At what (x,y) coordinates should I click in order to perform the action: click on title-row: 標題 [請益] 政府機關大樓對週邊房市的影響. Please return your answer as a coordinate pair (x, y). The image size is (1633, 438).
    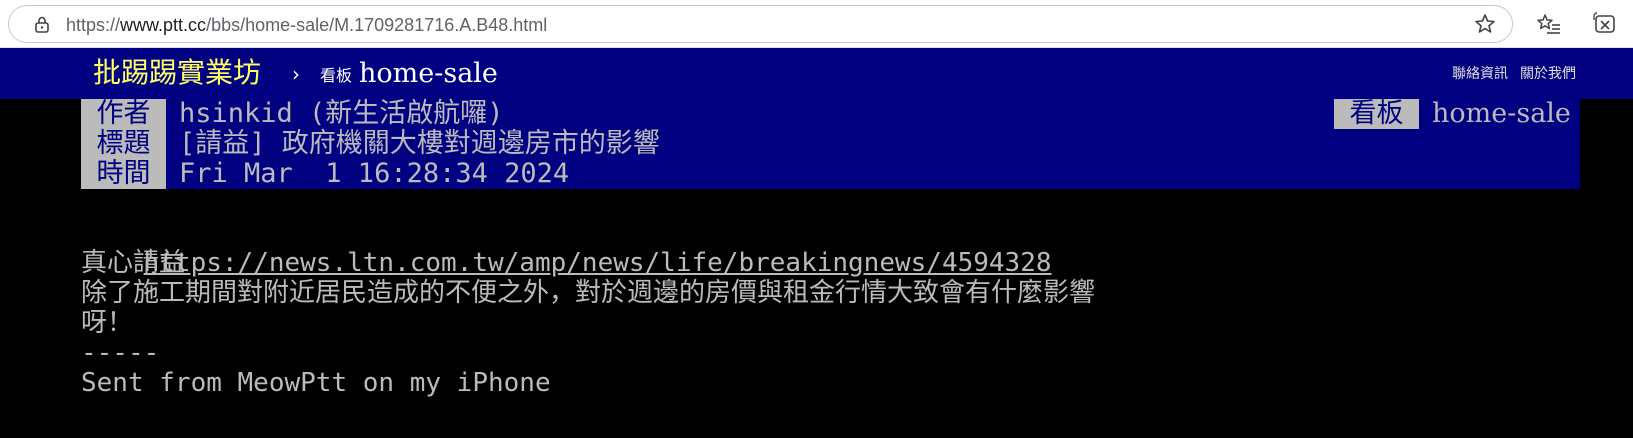
    Looking at the image, I should click on (830, 144).